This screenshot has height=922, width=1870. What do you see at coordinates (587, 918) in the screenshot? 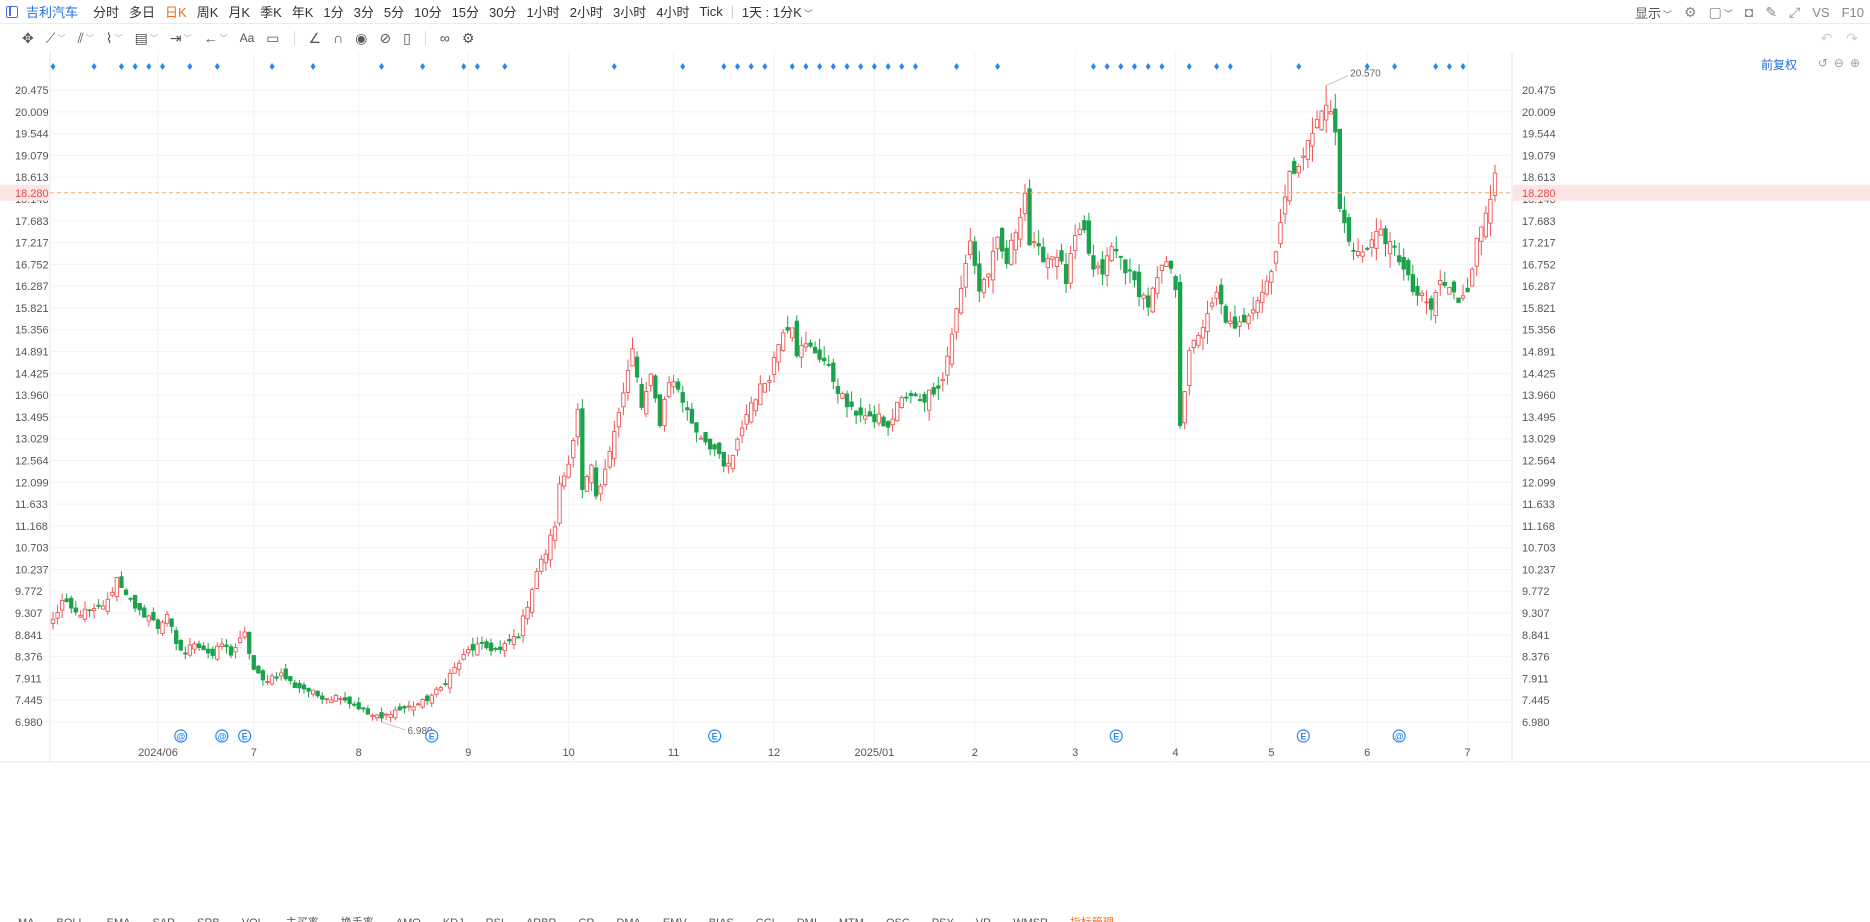
I see `indicator-tab: CR` at bounding box center [587, 918].